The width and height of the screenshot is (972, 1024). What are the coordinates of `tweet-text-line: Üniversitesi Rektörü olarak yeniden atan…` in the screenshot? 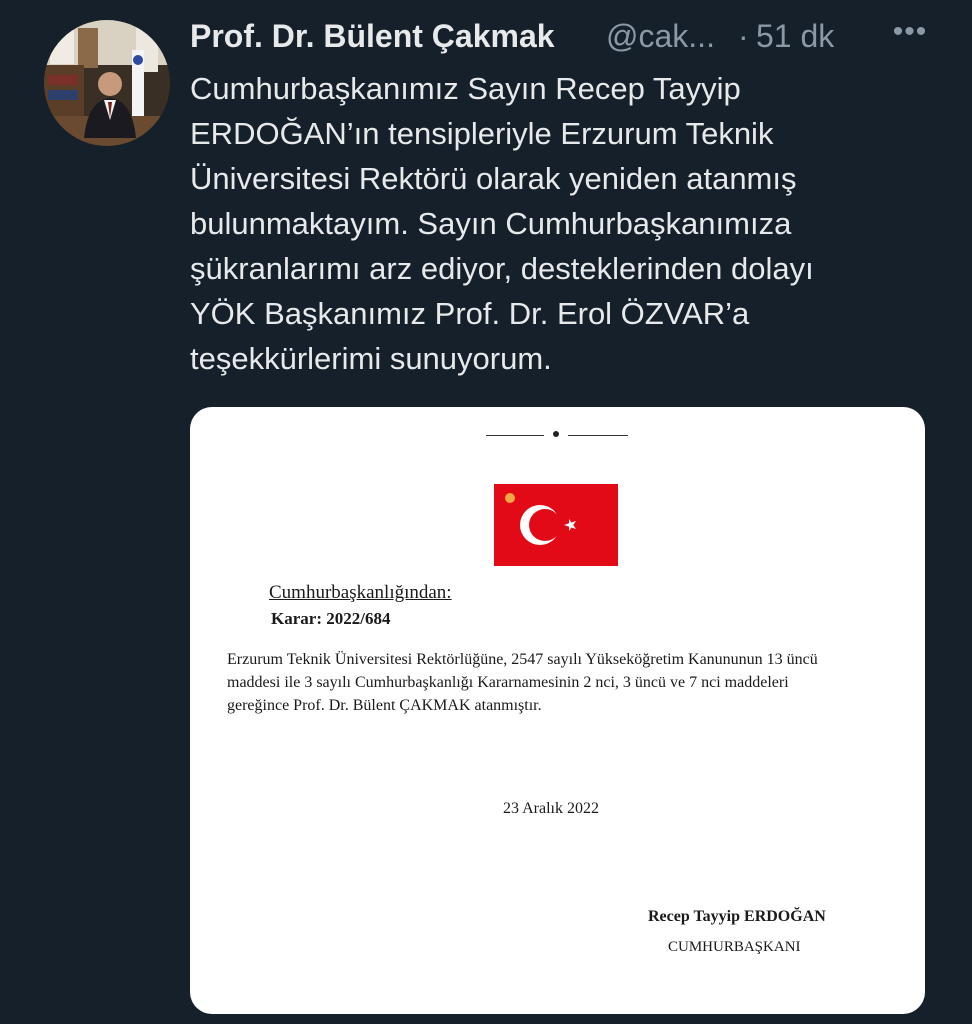 It's located at (493, 178).